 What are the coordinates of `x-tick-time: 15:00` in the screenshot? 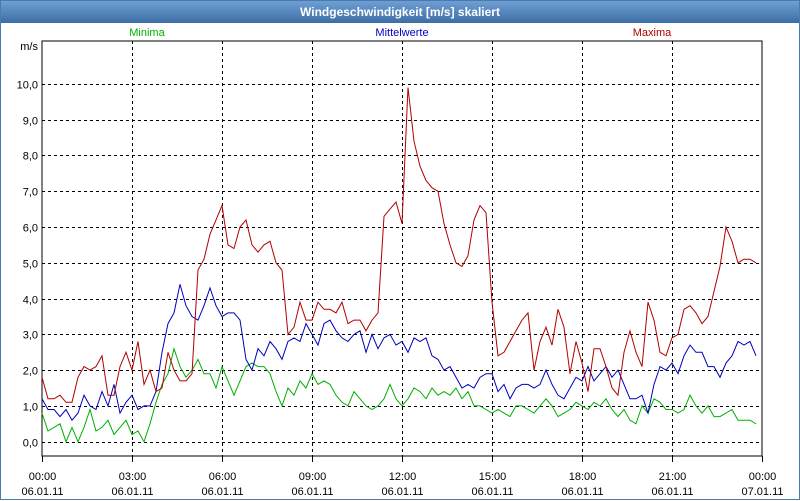 It's located at (493, 477).